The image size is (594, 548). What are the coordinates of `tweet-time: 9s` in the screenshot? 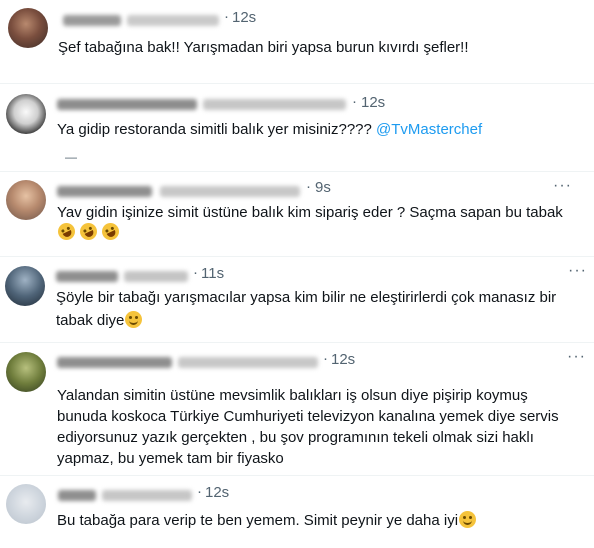 It's located at (323, 187).